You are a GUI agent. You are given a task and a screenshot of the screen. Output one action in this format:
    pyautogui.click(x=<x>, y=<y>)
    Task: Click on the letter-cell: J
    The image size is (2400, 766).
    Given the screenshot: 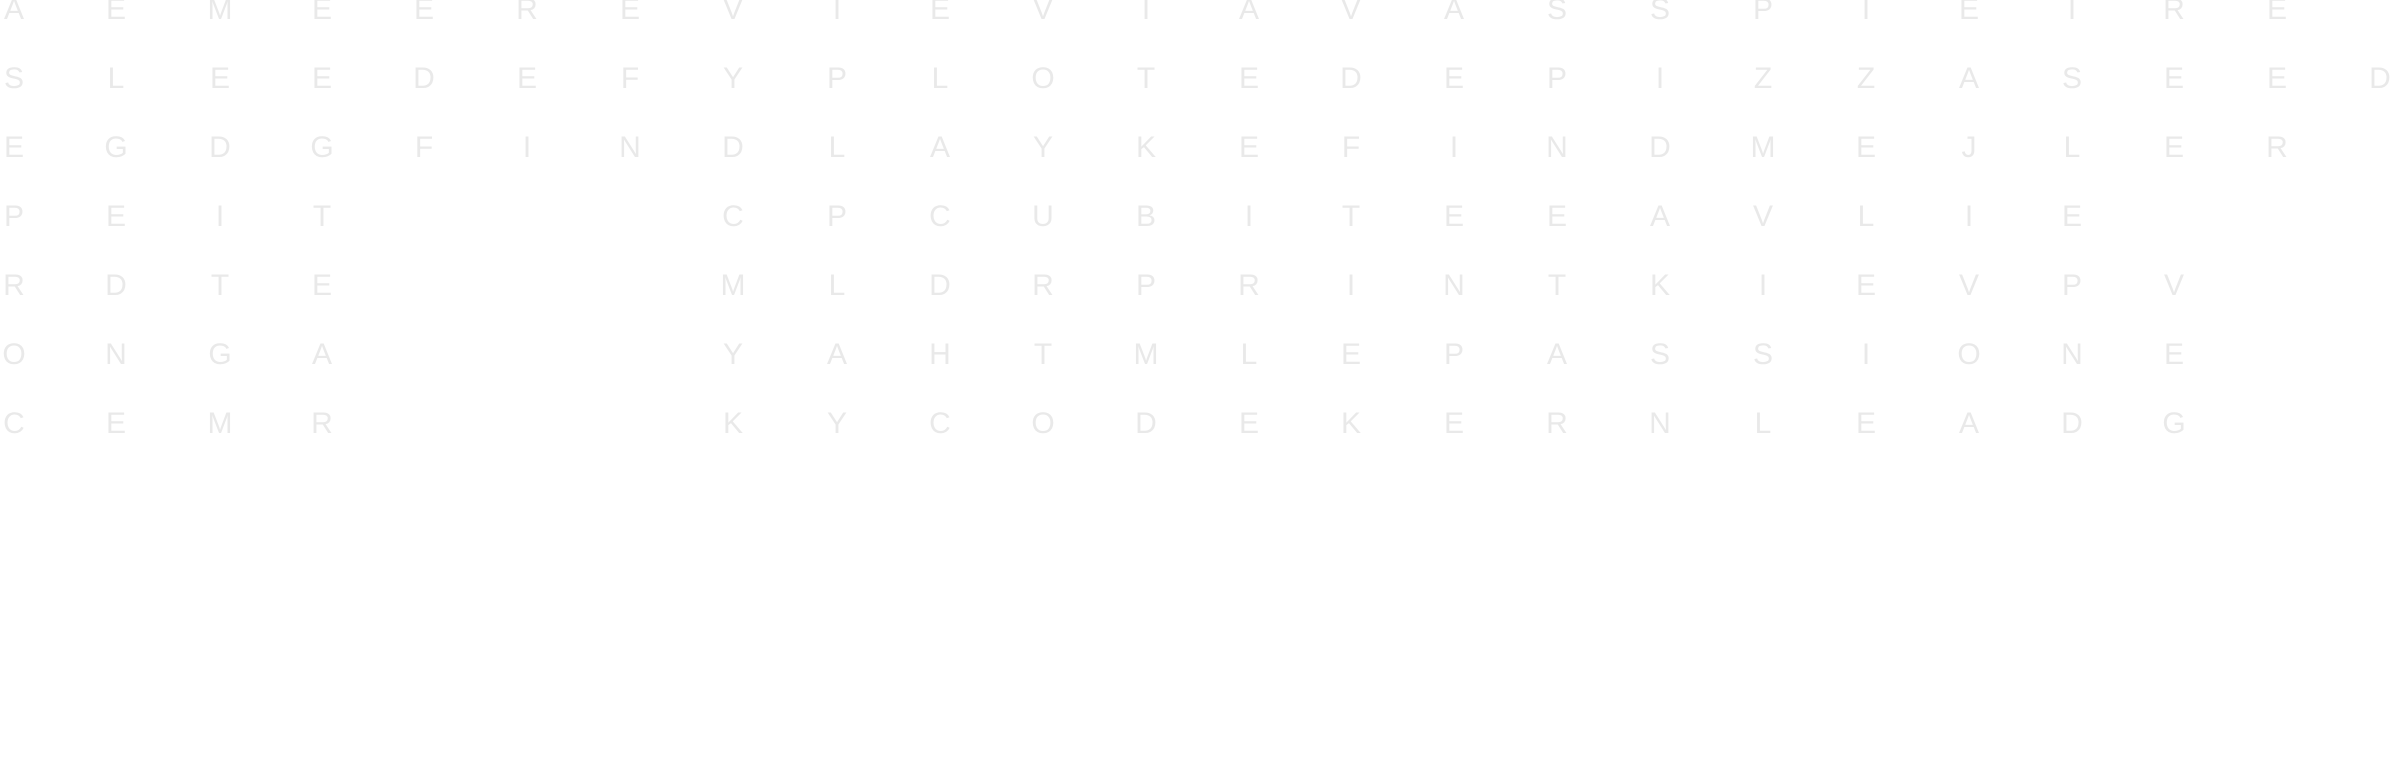 What is the action you would take?
    pyautogui.click(x=1969, y=147)
    